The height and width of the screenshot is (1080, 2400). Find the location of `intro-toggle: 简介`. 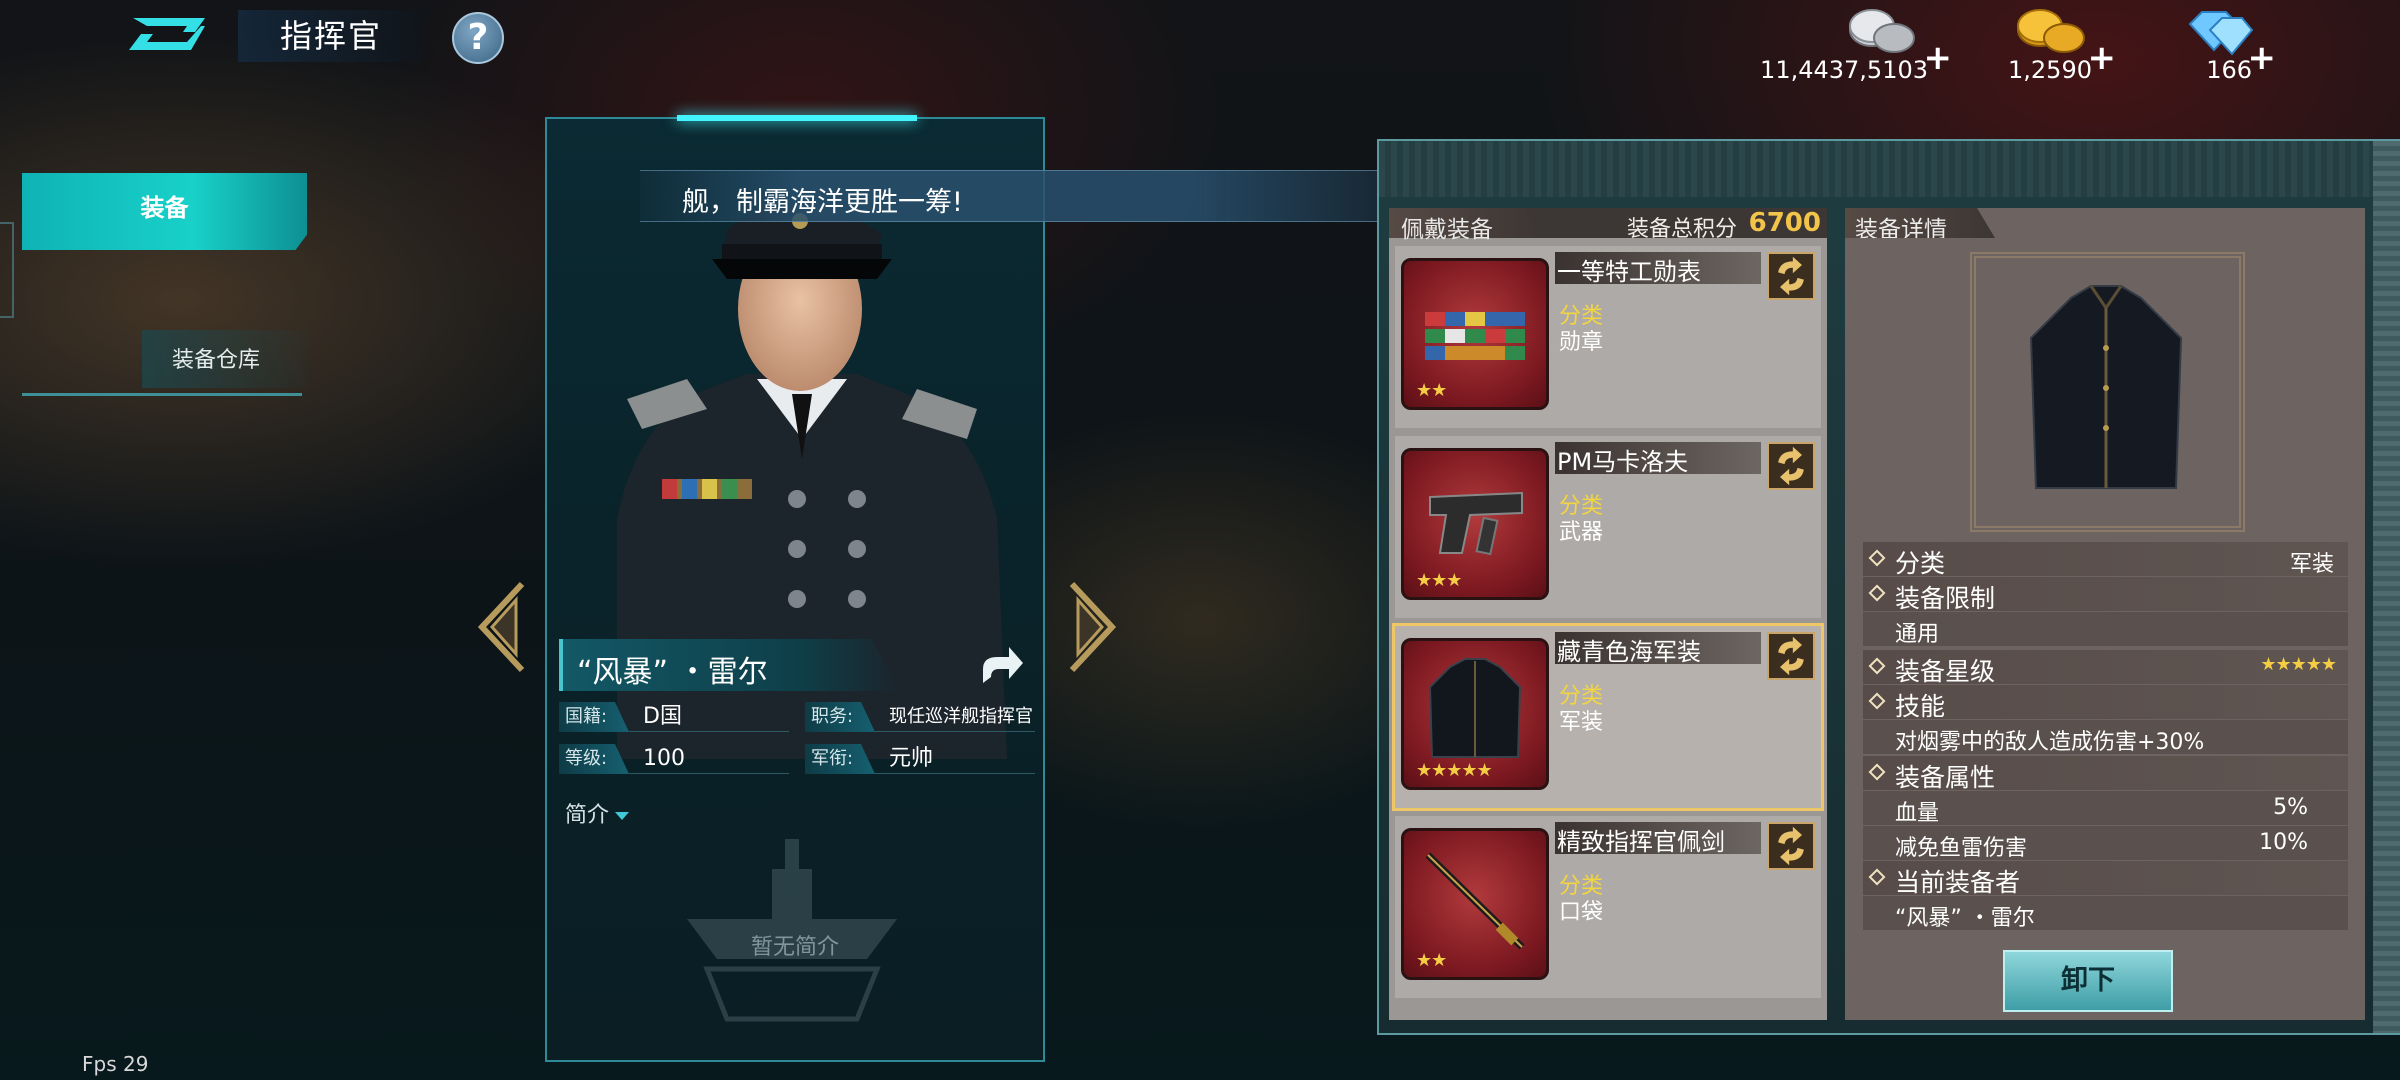

intro-toggle: 简介 is located at coordinates (597, 813).